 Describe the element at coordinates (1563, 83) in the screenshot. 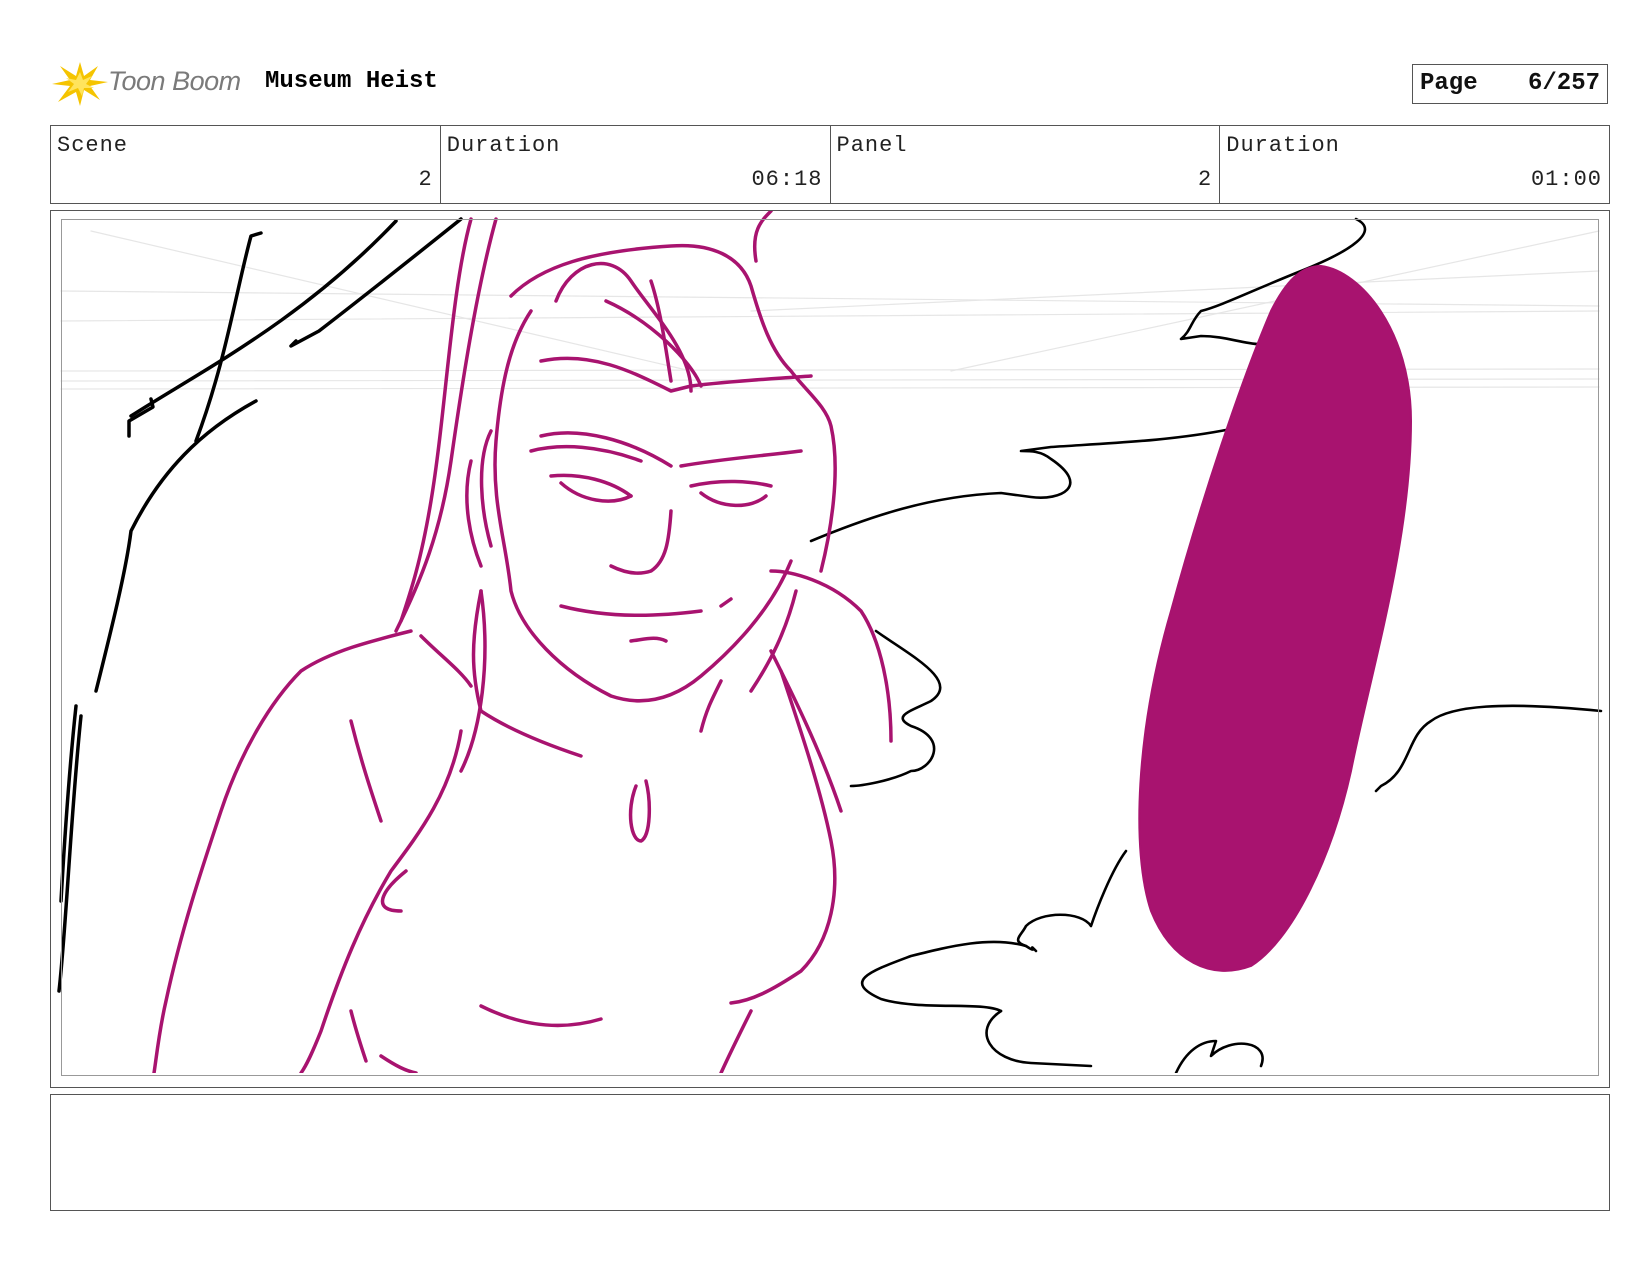

I see `page-value: 6/257` at that location.